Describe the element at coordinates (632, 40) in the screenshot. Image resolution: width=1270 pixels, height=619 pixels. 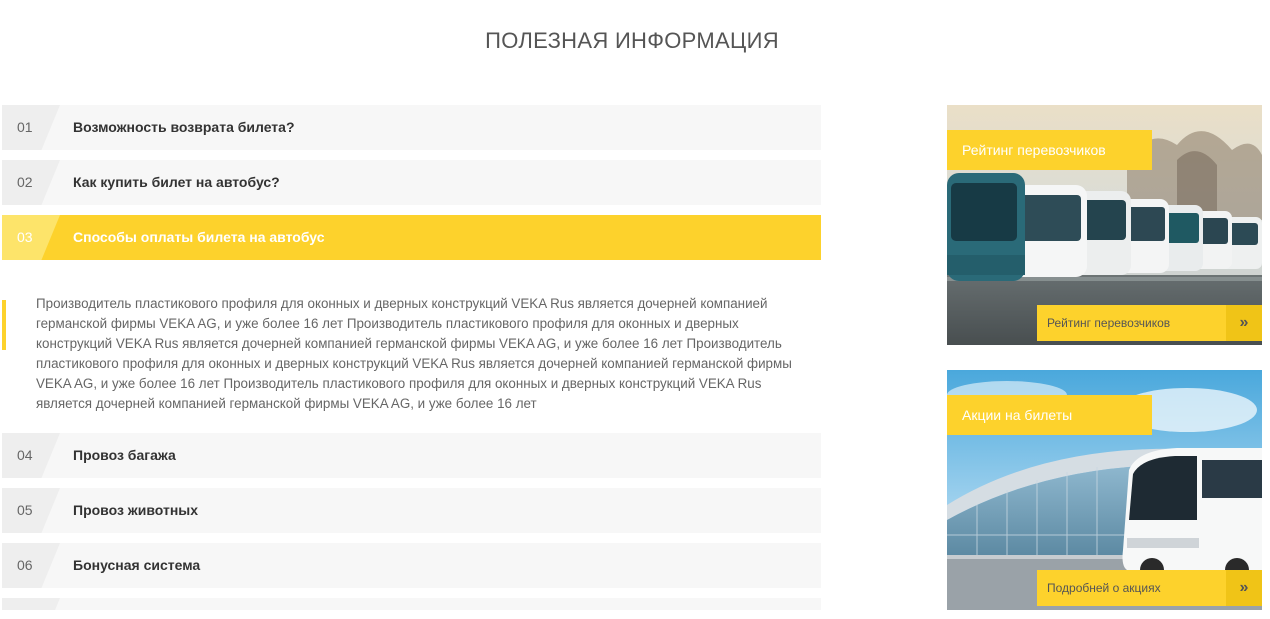
I see `page-title: ПОЛЕЗНАЯ ИНФОРМАЦИЯ` at that location.